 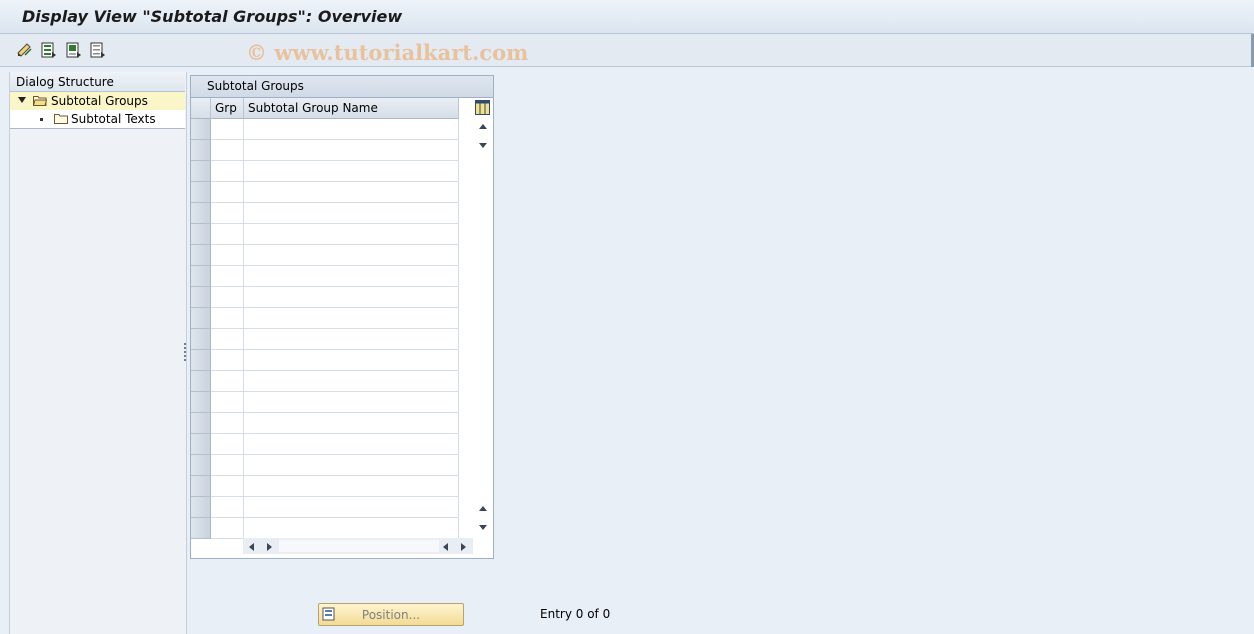 I want to click on dialog-structure-title: Dialog Structure, so click(x=65, y=82).